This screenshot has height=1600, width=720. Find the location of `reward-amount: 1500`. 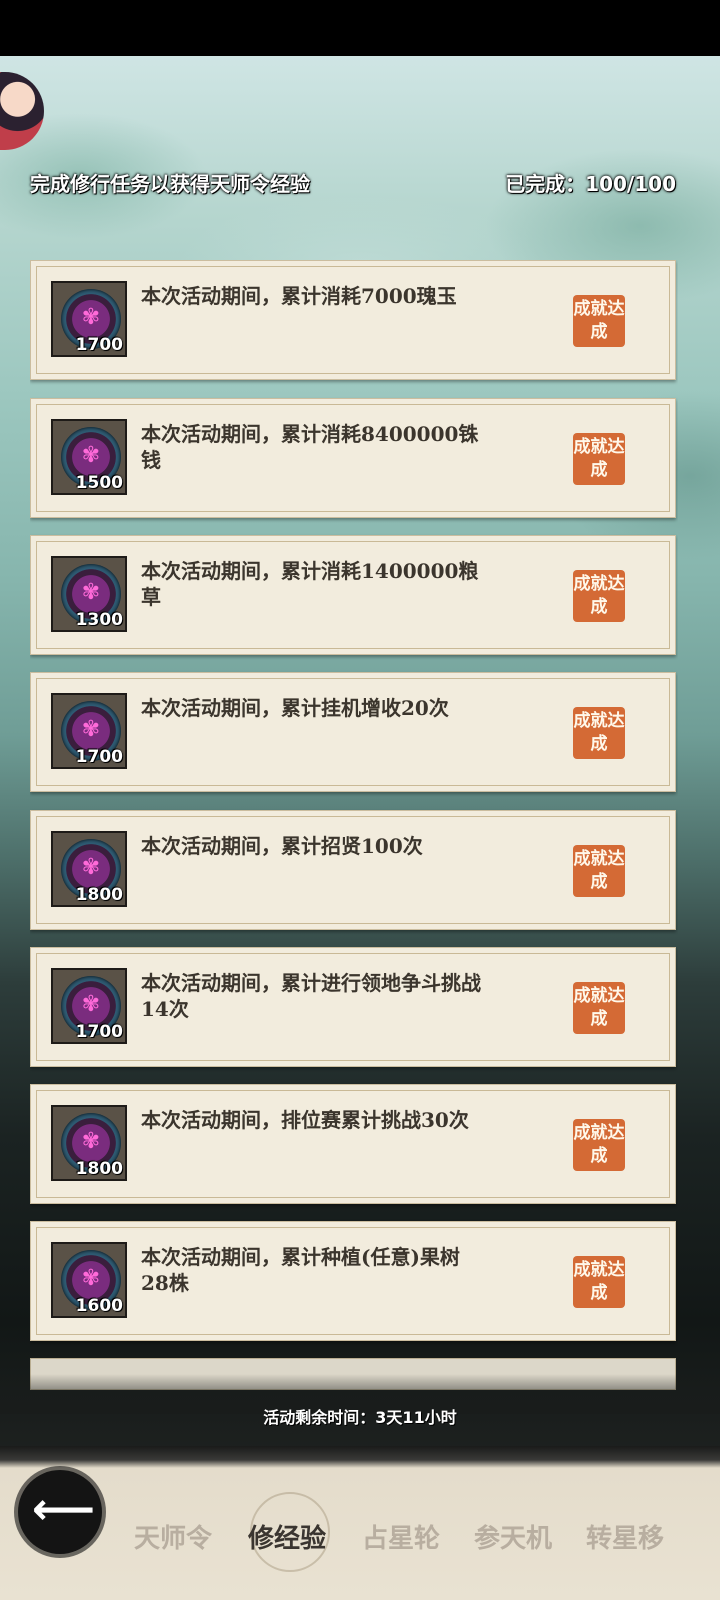

reward-amount: 1500 is located at coordinates (99, 483).